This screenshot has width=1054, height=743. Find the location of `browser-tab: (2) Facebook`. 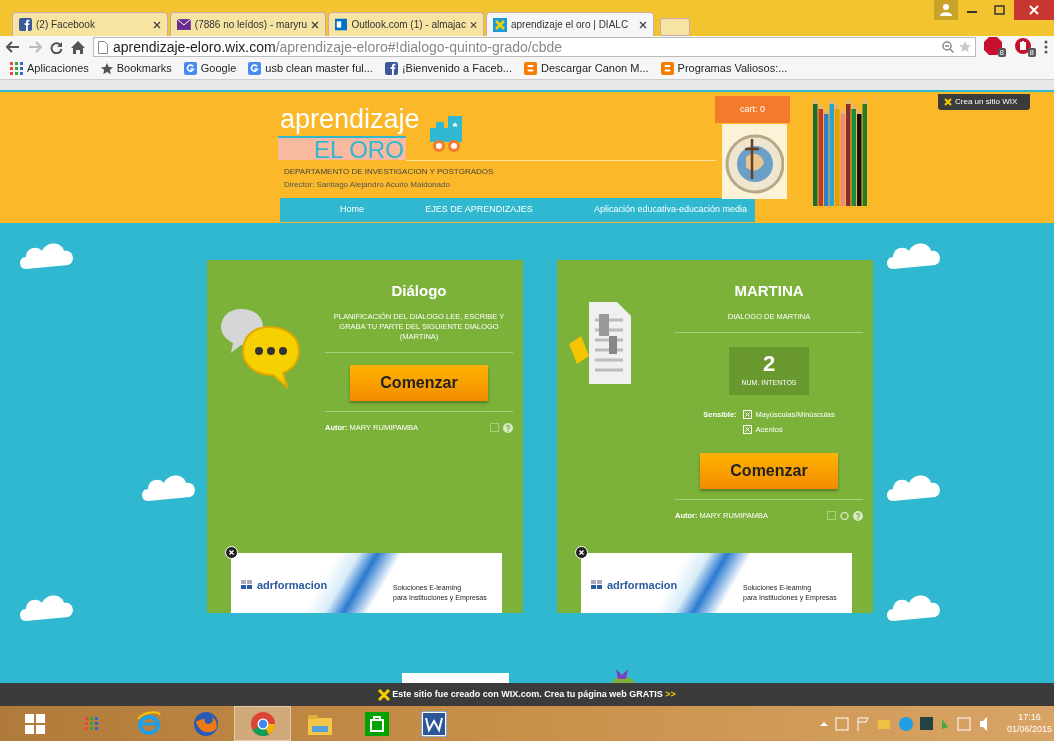

browser-tab: (2) Facebook is located at coordinates (90, 24).